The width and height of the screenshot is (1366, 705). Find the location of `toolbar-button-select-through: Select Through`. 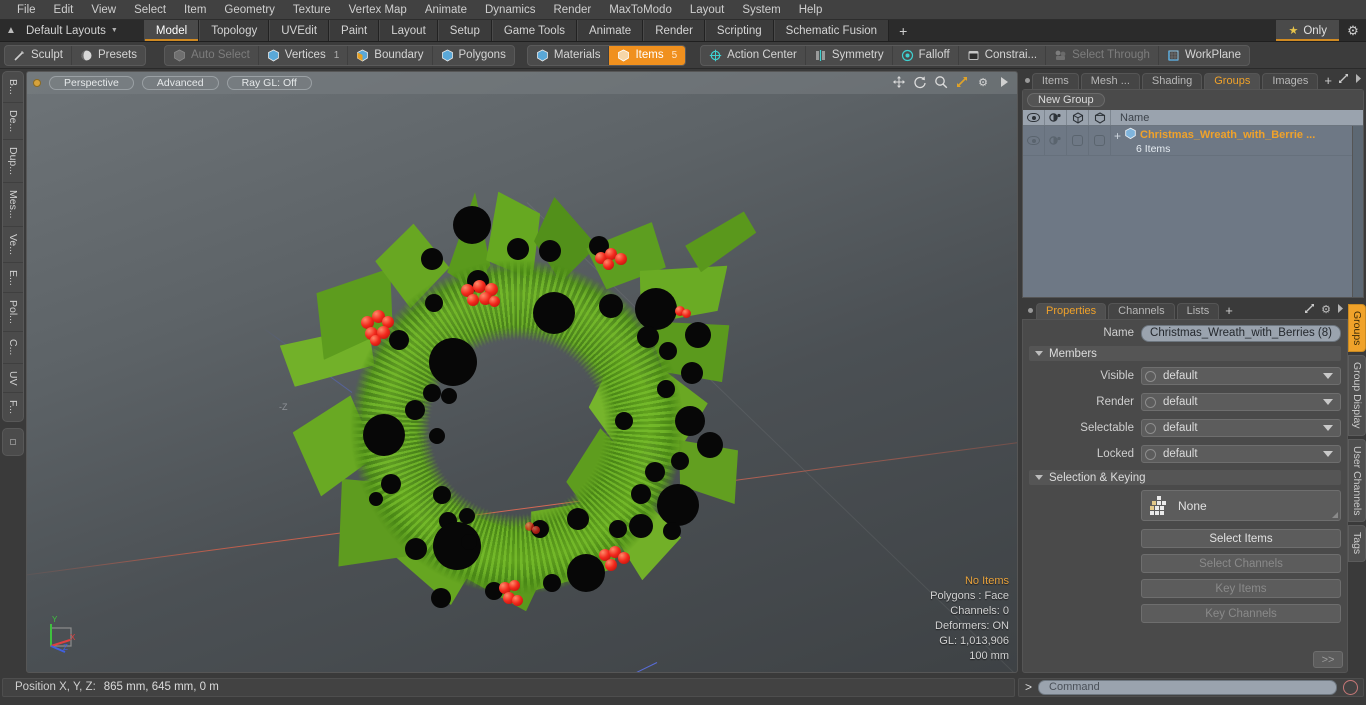

toolbar-button-select-through: Select Through is located at coordinates (1102, 55).